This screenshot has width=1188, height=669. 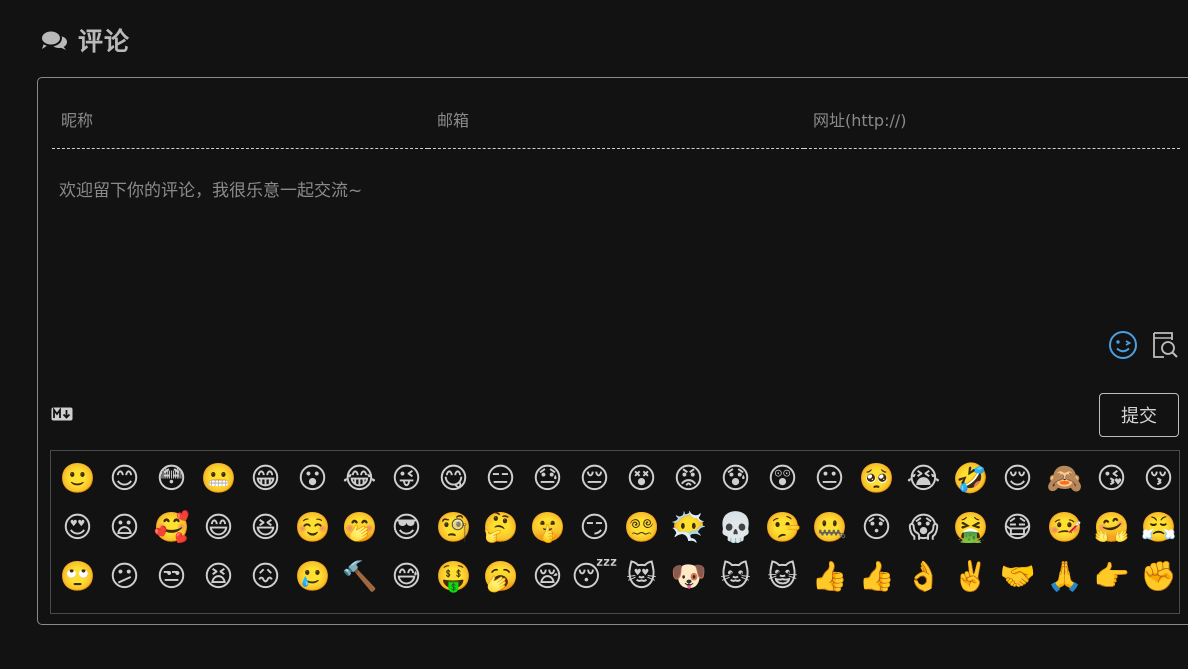 I want to click on emoji-item: 😻, so click(x=641, y=585).